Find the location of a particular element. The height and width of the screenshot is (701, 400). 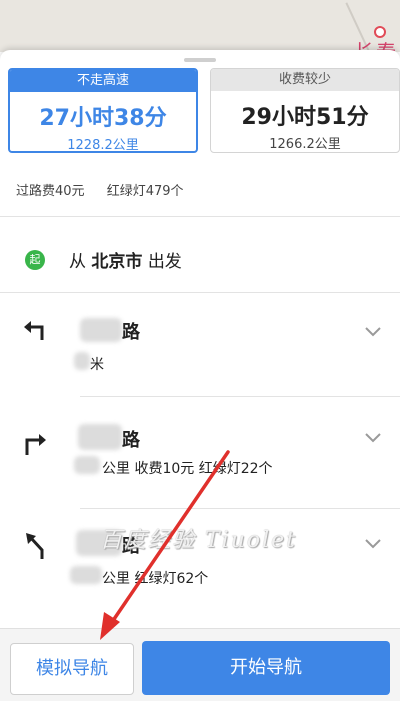

route-step: 路 米 is located at coordinates (200, 347).